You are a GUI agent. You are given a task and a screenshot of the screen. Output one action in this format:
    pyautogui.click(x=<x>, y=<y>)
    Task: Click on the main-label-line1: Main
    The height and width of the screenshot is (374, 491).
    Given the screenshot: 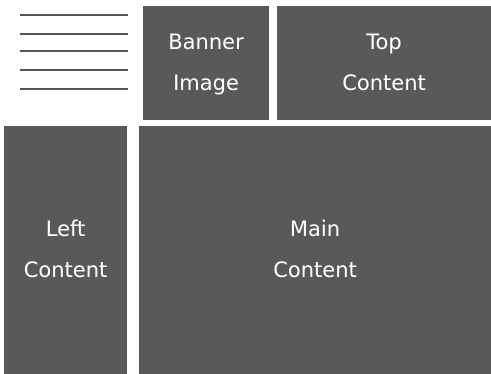 What is the action you would take?
    pyautogui.click(x=315, y=229)
    